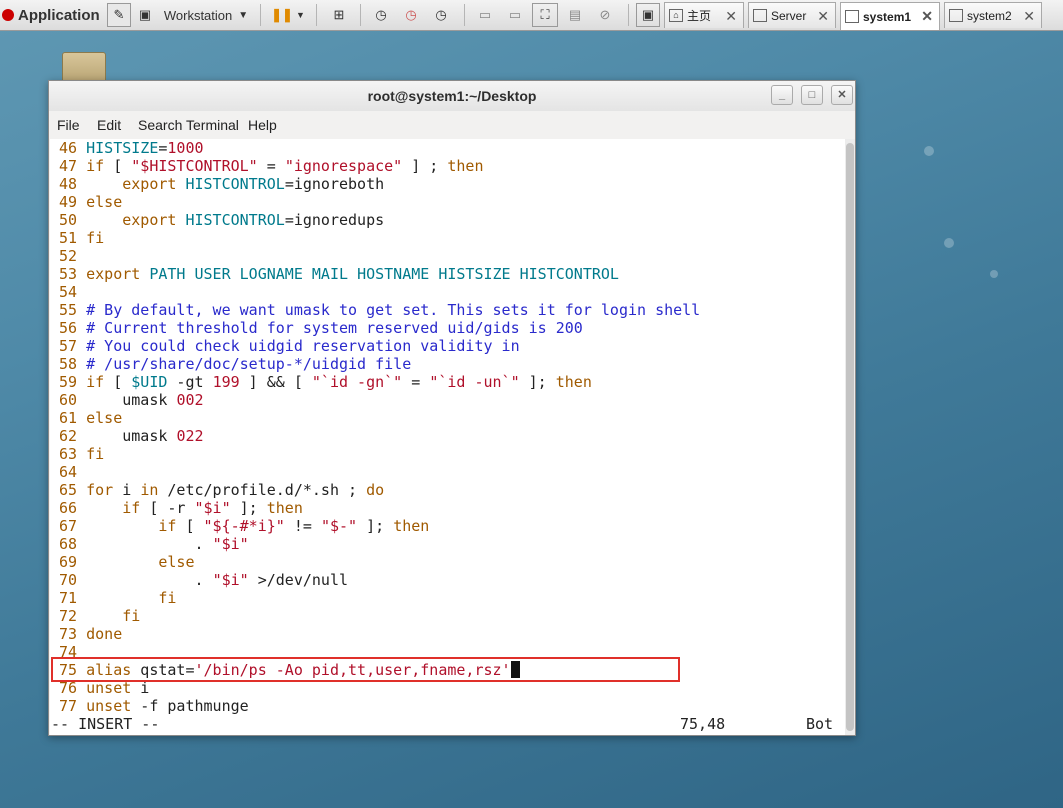 Image resolution: width=1063 pixels, height=808 pixels. I want to click on line-number: 57, so click(64, 346).